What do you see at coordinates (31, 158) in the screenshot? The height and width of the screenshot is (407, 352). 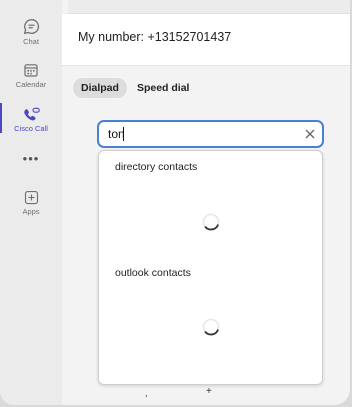 I see `more-apps-icon: •••` at bounding box center [31, 158].